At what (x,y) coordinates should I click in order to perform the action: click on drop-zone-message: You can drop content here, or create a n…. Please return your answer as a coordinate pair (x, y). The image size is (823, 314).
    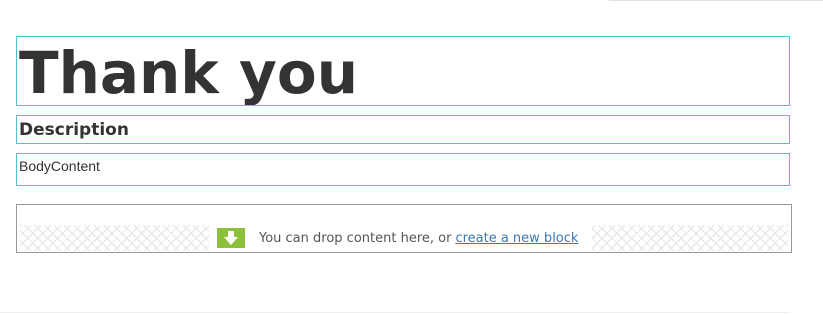
    Looking at the image, I should click on (401, 238).